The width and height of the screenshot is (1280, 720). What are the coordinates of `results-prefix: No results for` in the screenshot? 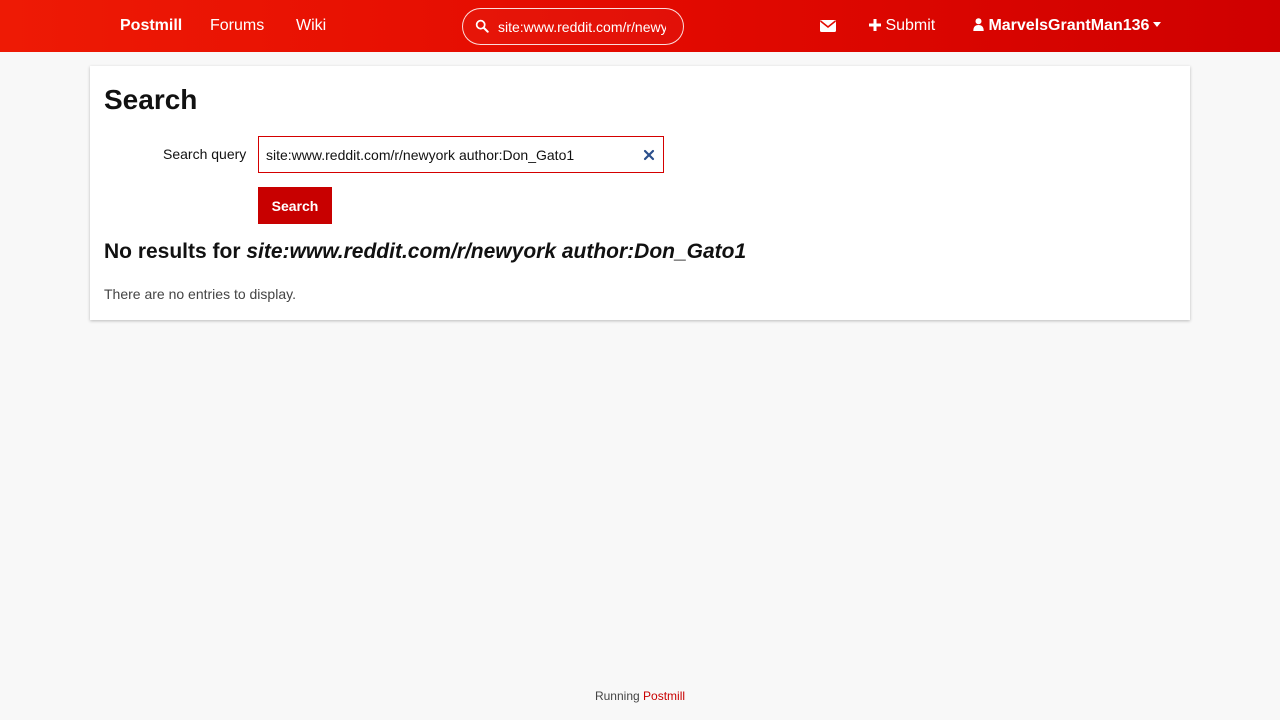 It's located at (172, 251).